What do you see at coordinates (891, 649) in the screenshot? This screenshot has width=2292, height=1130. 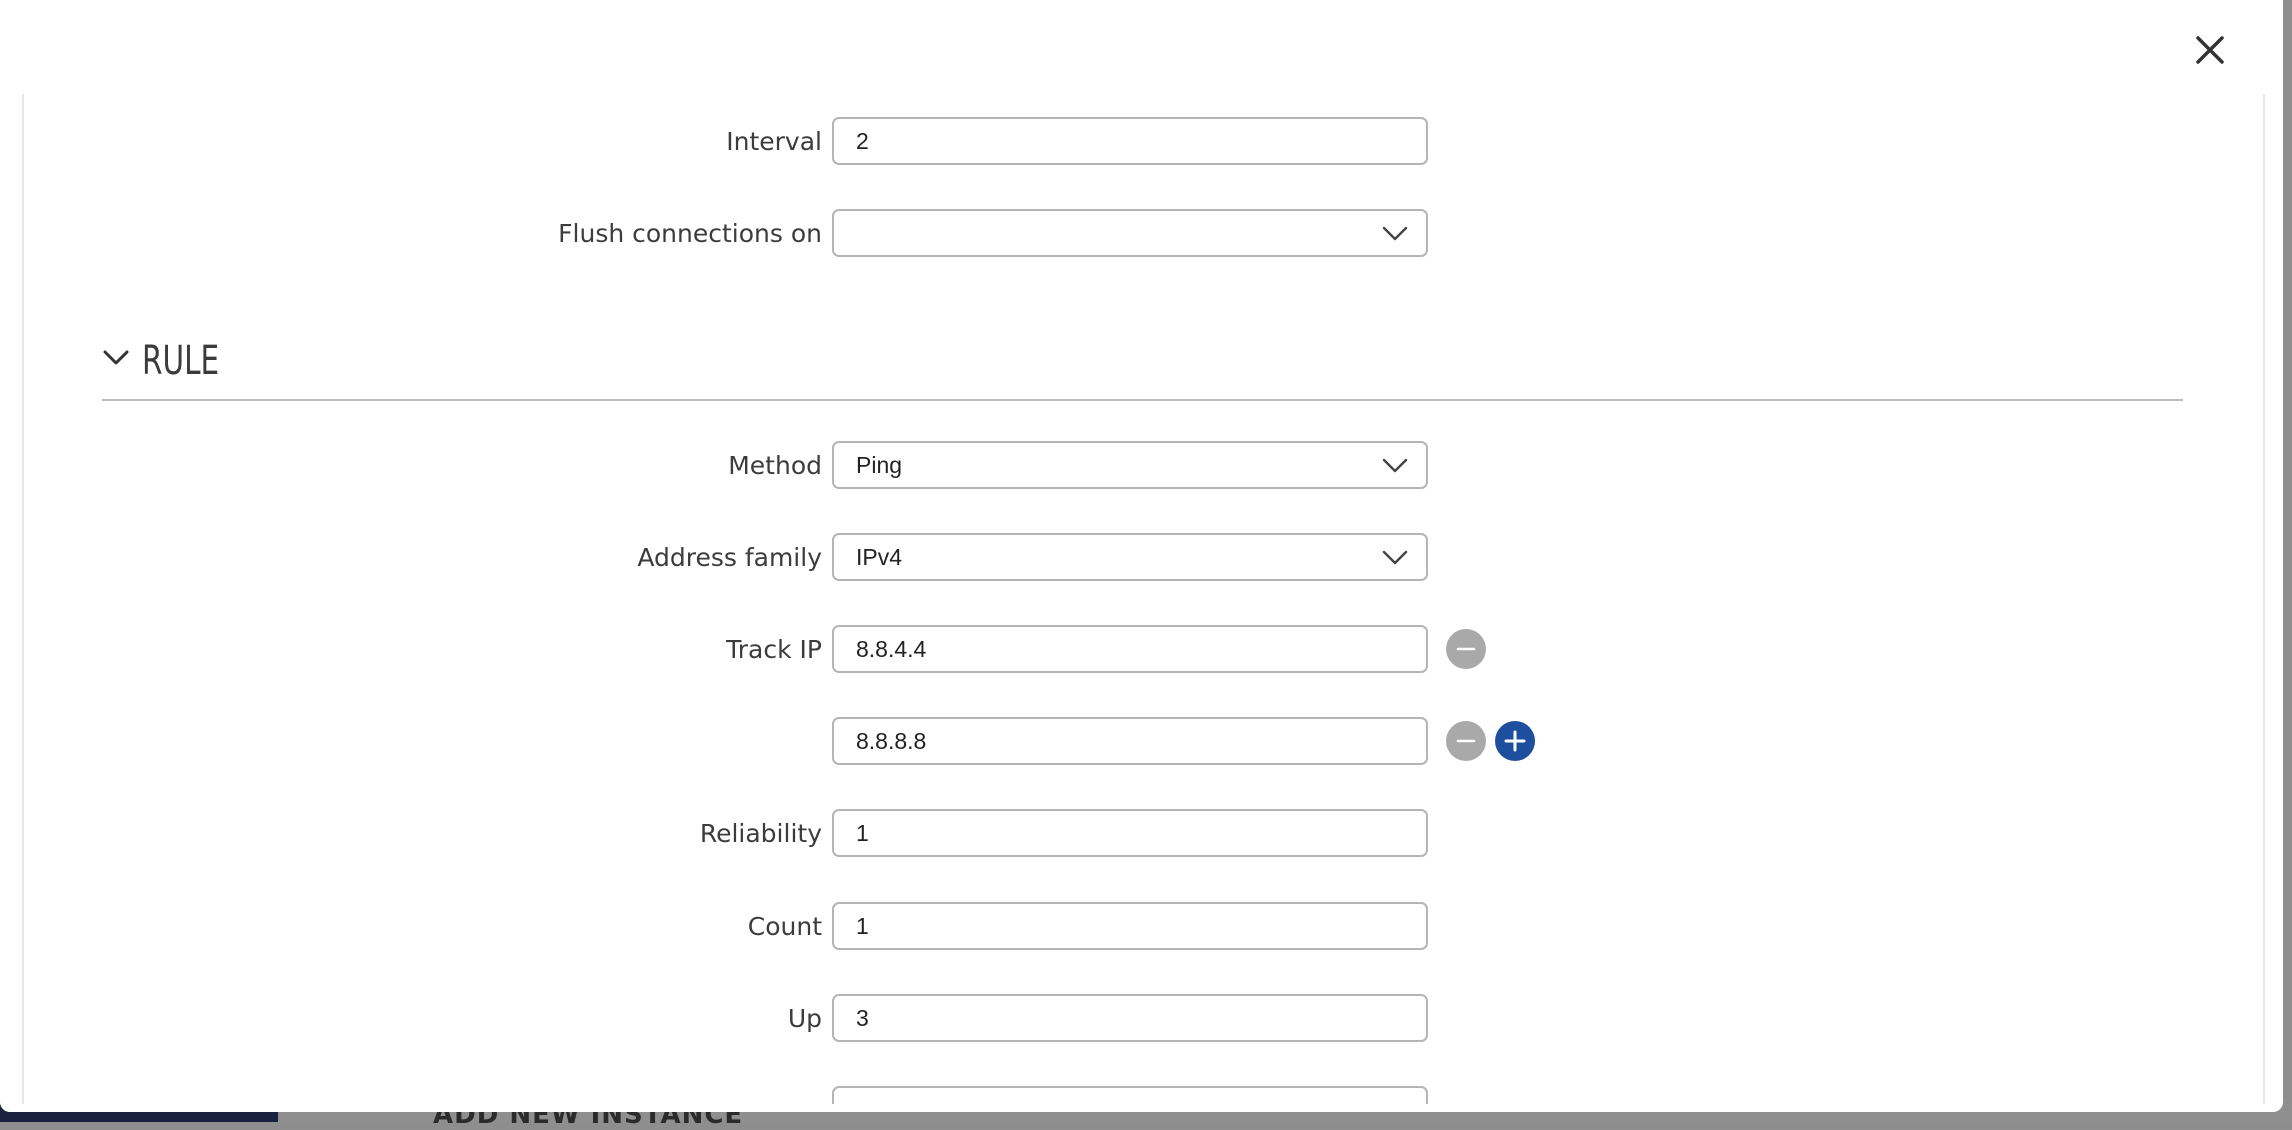 I see `track-ip-value: 8.8.4.4` at bounding box center [891, 649].